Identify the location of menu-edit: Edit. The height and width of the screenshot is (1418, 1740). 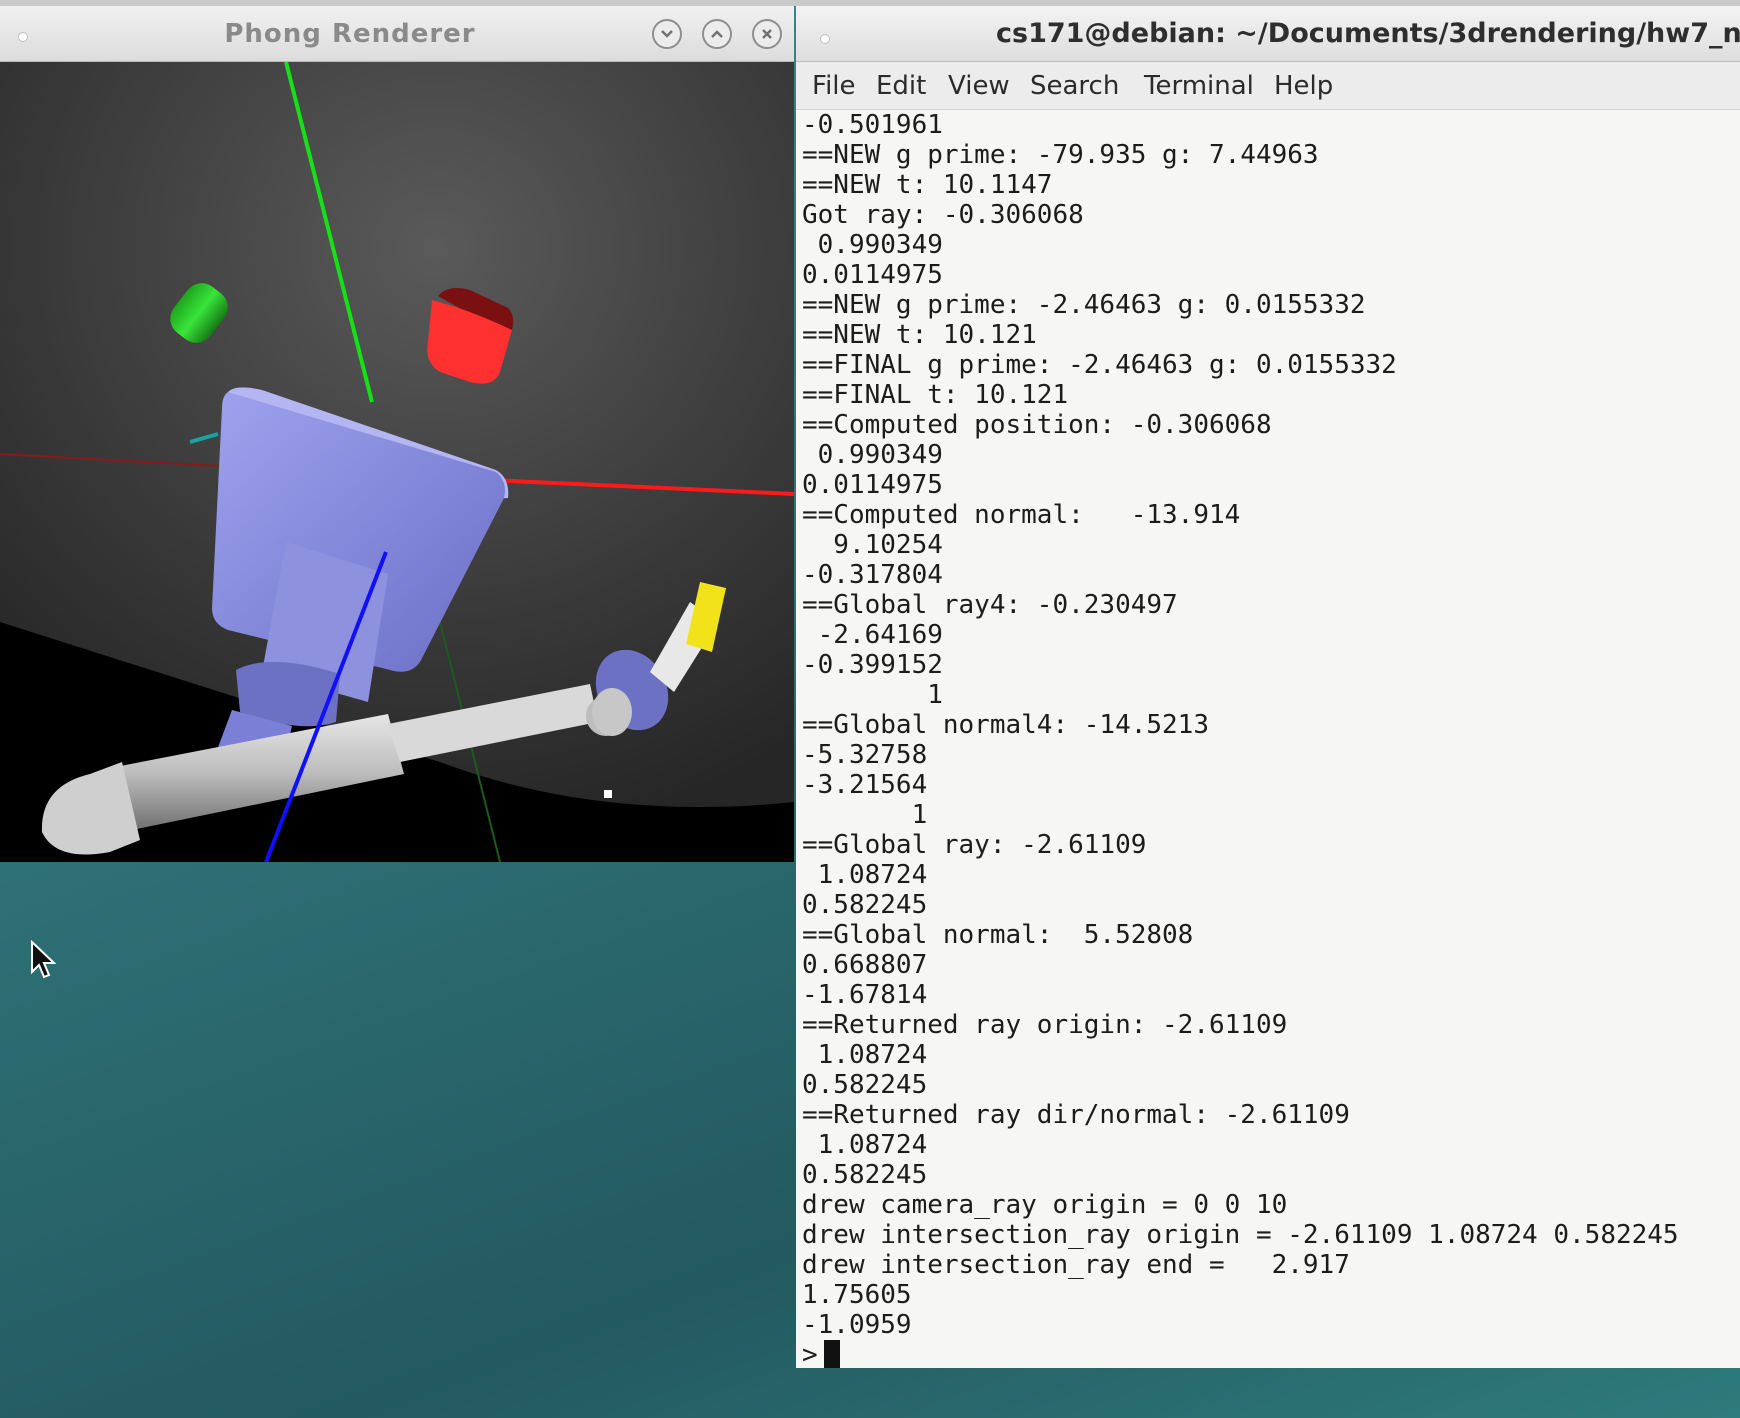
(901, 86).